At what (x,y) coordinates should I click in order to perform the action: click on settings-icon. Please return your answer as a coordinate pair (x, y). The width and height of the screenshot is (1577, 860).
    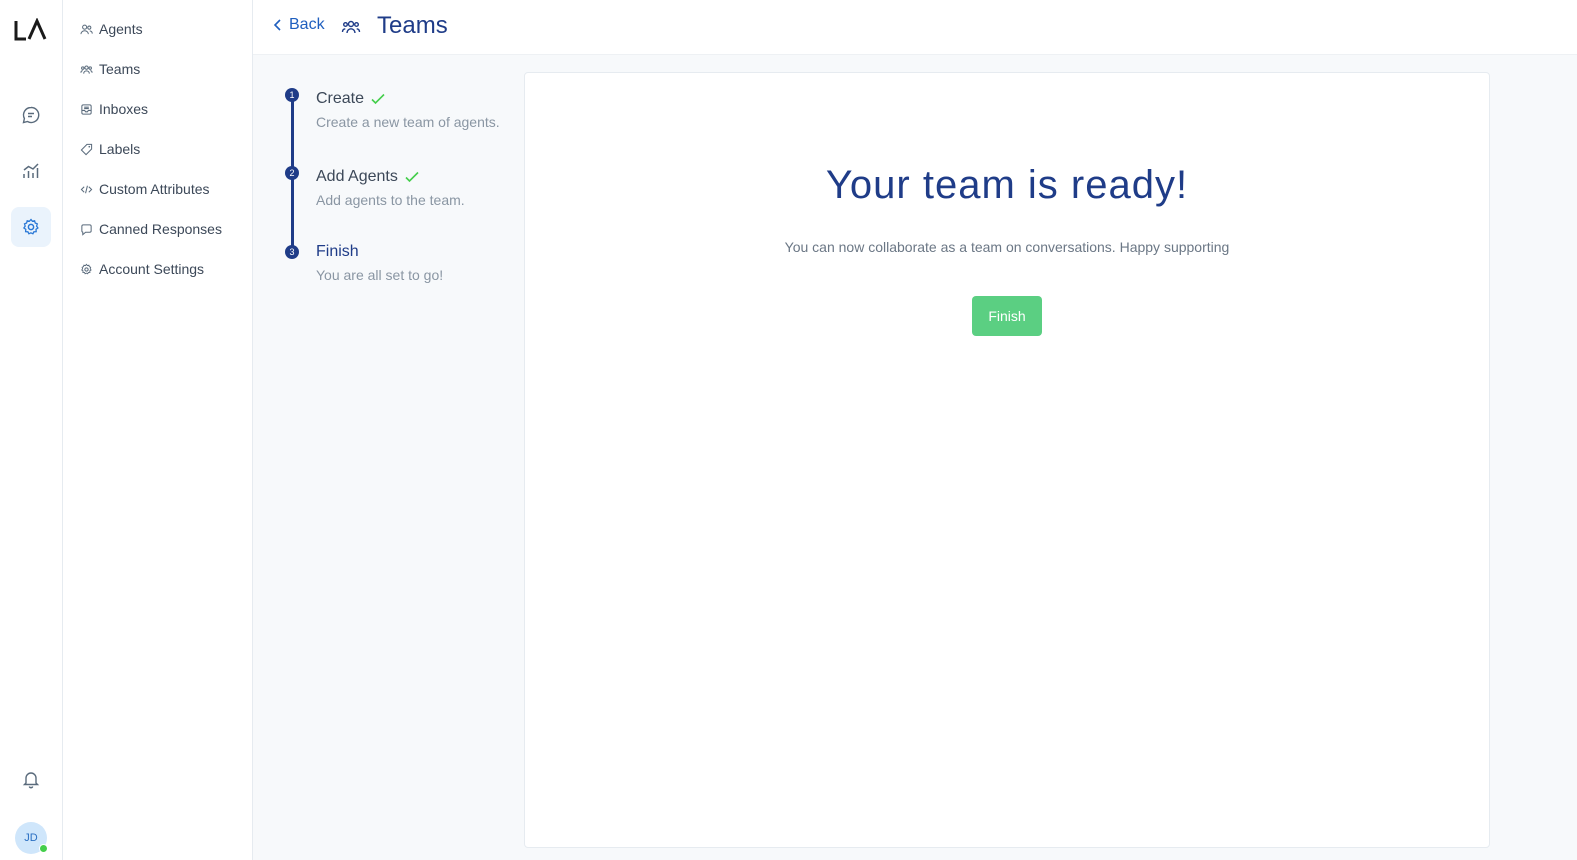
    Looking at the image, I should click on (30, 226).